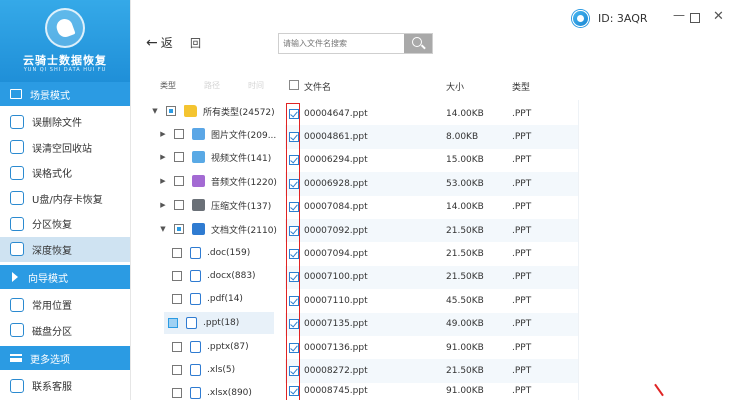  Describe the element at coordinates (294, 85) in the screenshot. I see `select-all-checkbox` at that location.